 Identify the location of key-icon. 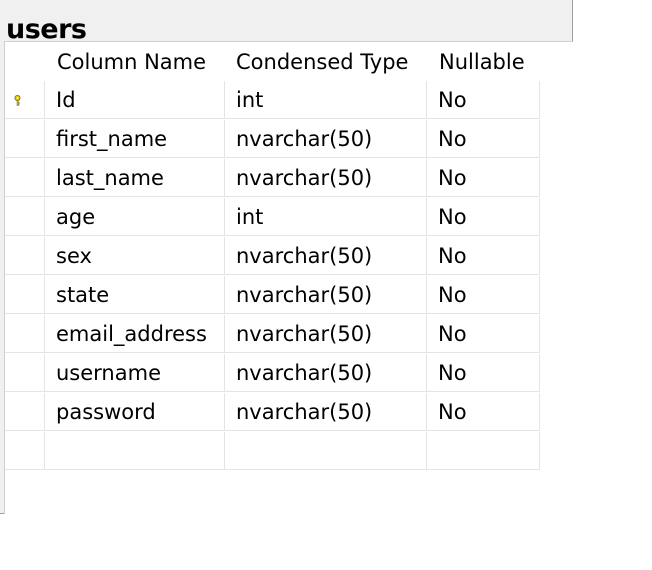
(17, 100).